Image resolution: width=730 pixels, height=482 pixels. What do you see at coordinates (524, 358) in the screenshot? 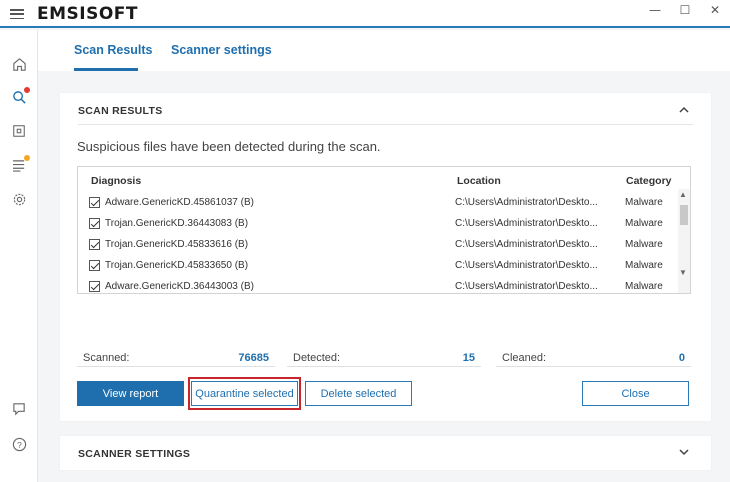
I see `cleaned-label: Cleaned:` at bounding box center [524, 358].